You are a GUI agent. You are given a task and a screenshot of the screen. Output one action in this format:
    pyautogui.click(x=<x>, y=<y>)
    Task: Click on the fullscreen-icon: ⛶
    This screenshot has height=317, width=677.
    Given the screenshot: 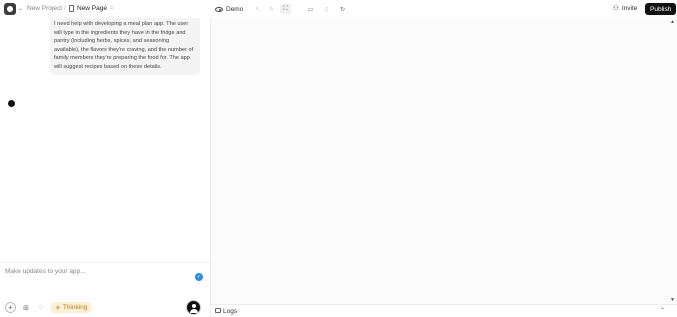 What is the action you would take?
    pyautogui.click(x=285, y=9)
    